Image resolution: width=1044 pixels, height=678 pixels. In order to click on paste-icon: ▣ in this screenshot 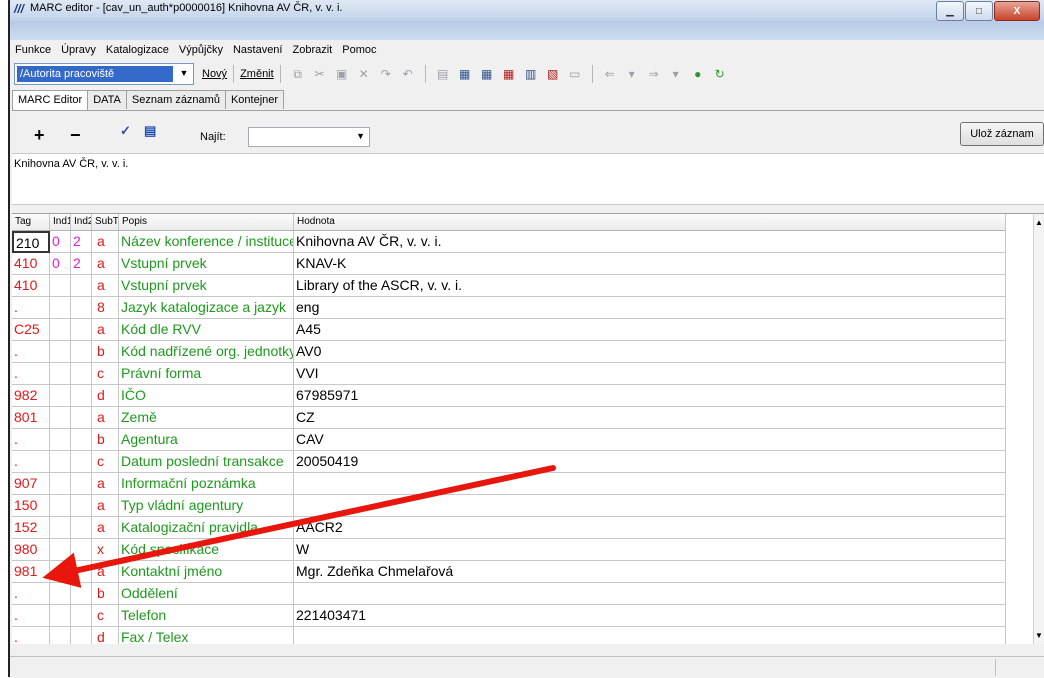, I will do `click(342, 74)`.